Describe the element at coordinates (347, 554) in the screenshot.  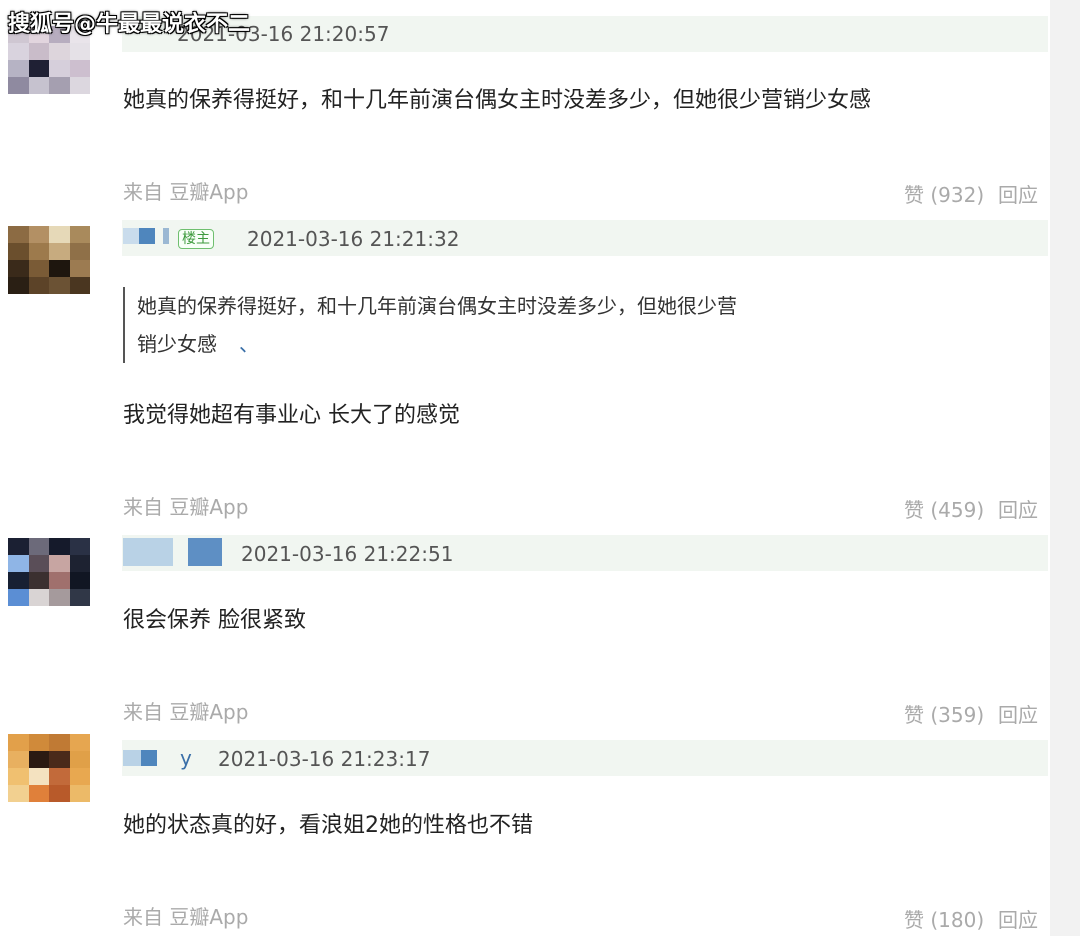
I see `comment-timestamp: 2021-03-16 21:22:51` at that location.